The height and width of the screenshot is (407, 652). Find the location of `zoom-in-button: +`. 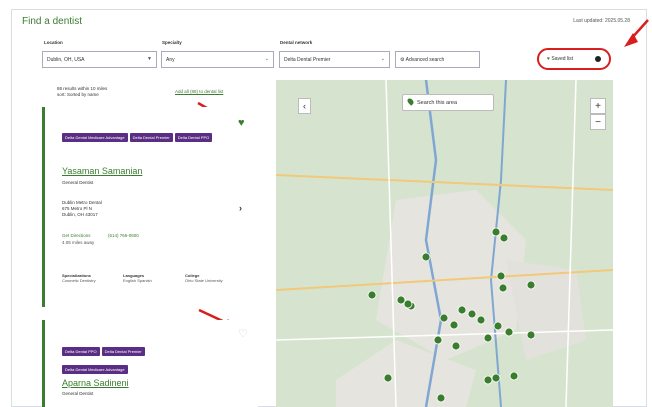

zoom-in-button: + is located at coordinates (598, 106).